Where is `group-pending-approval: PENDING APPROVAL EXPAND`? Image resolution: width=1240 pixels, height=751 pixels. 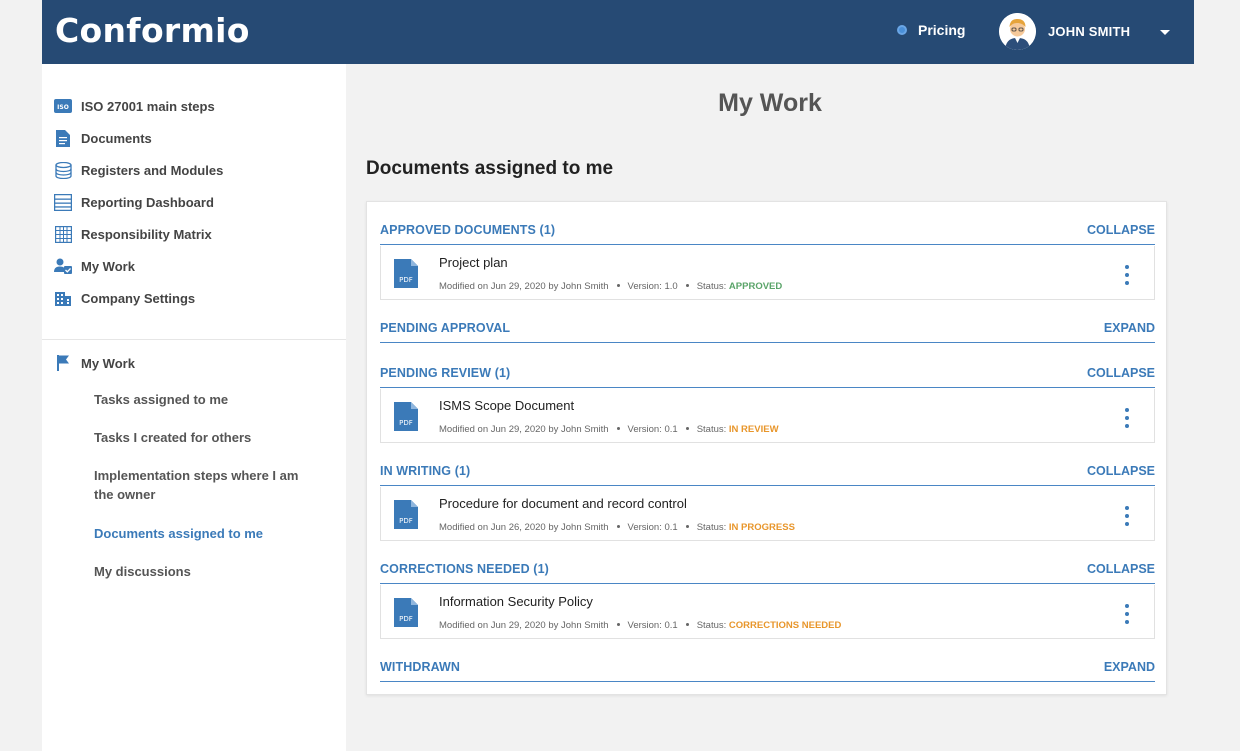 group-pending-approval: PENDING APPROVAL EXPAND is located at coordinates (767, 328).